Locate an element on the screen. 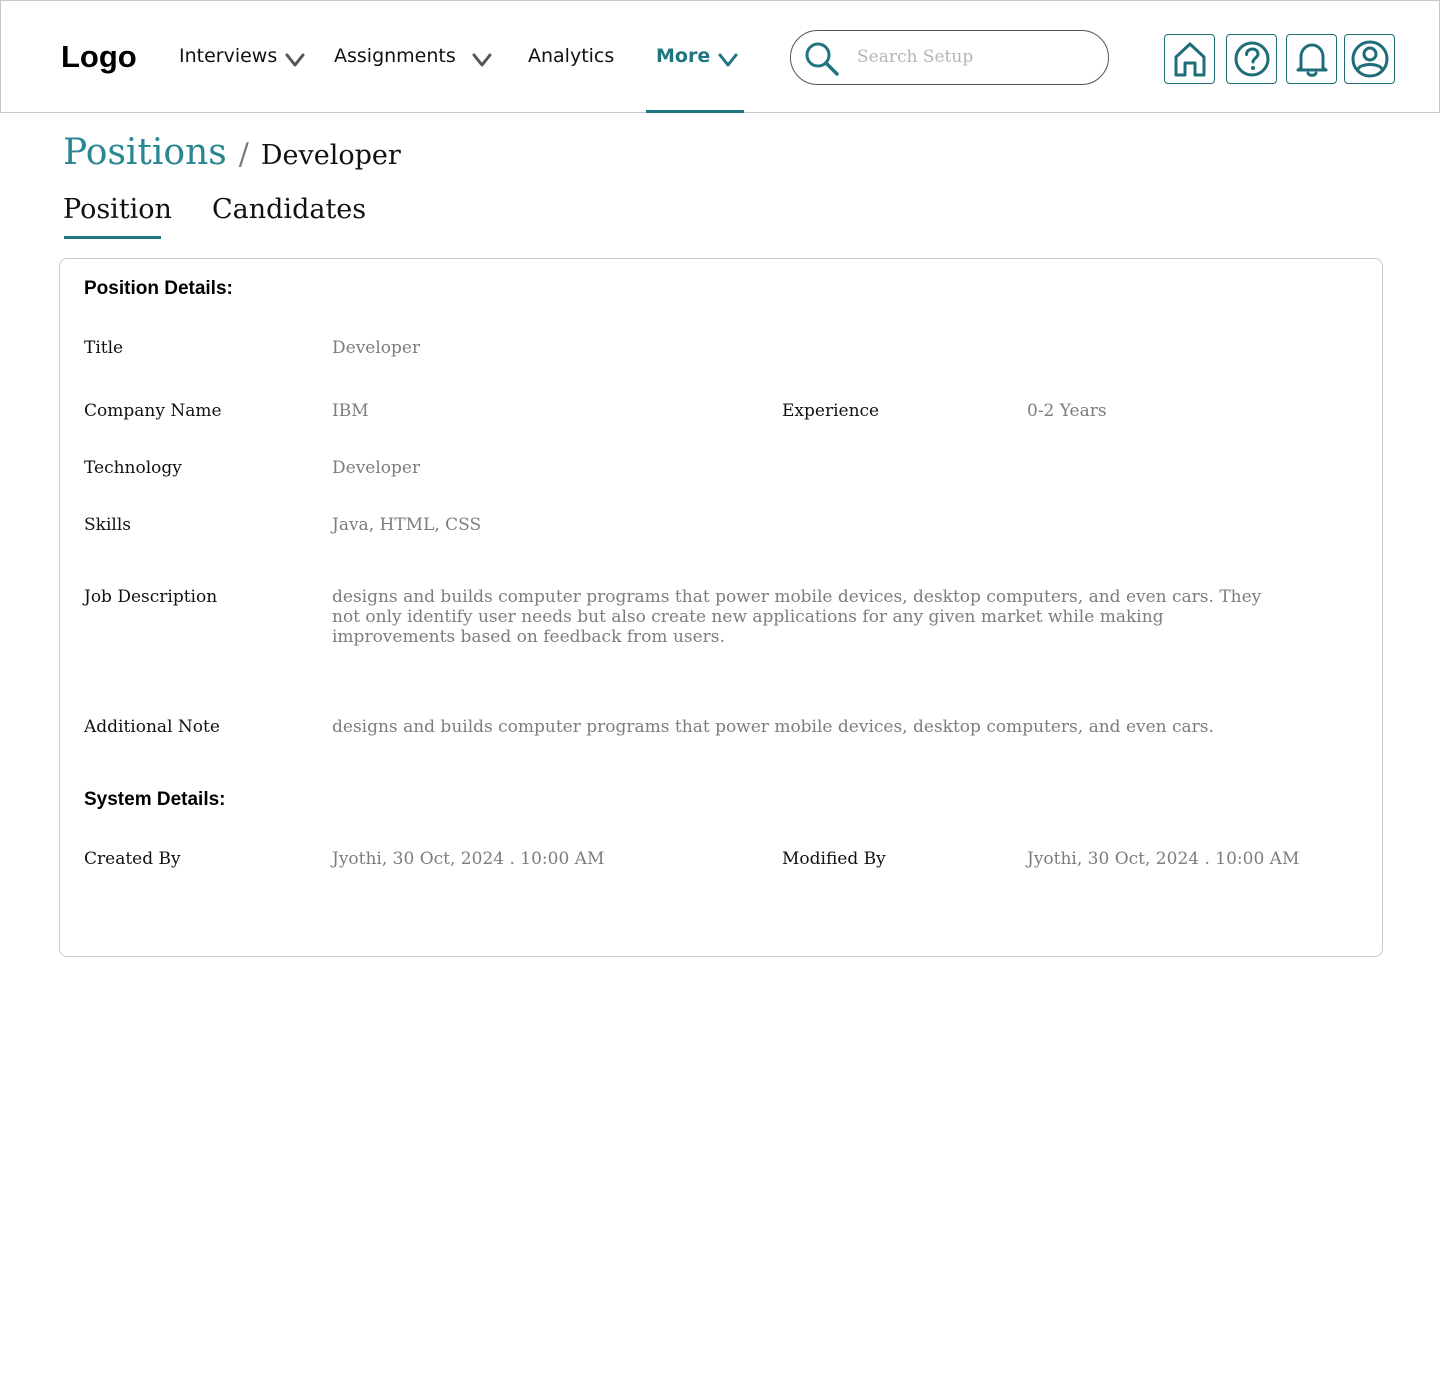 The image size is (1440, 1380). experience-value: 0-2 Years is located at coordinates (1067, 411).